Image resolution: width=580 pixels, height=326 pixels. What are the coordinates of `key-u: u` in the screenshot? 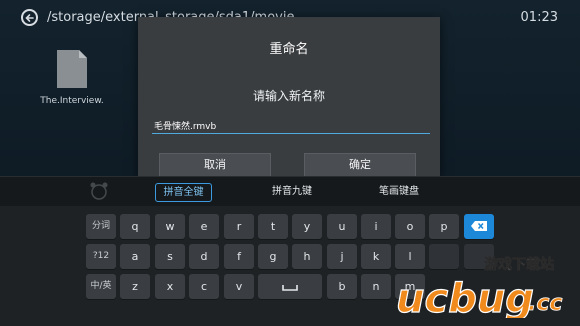 It's located at (342, 226).